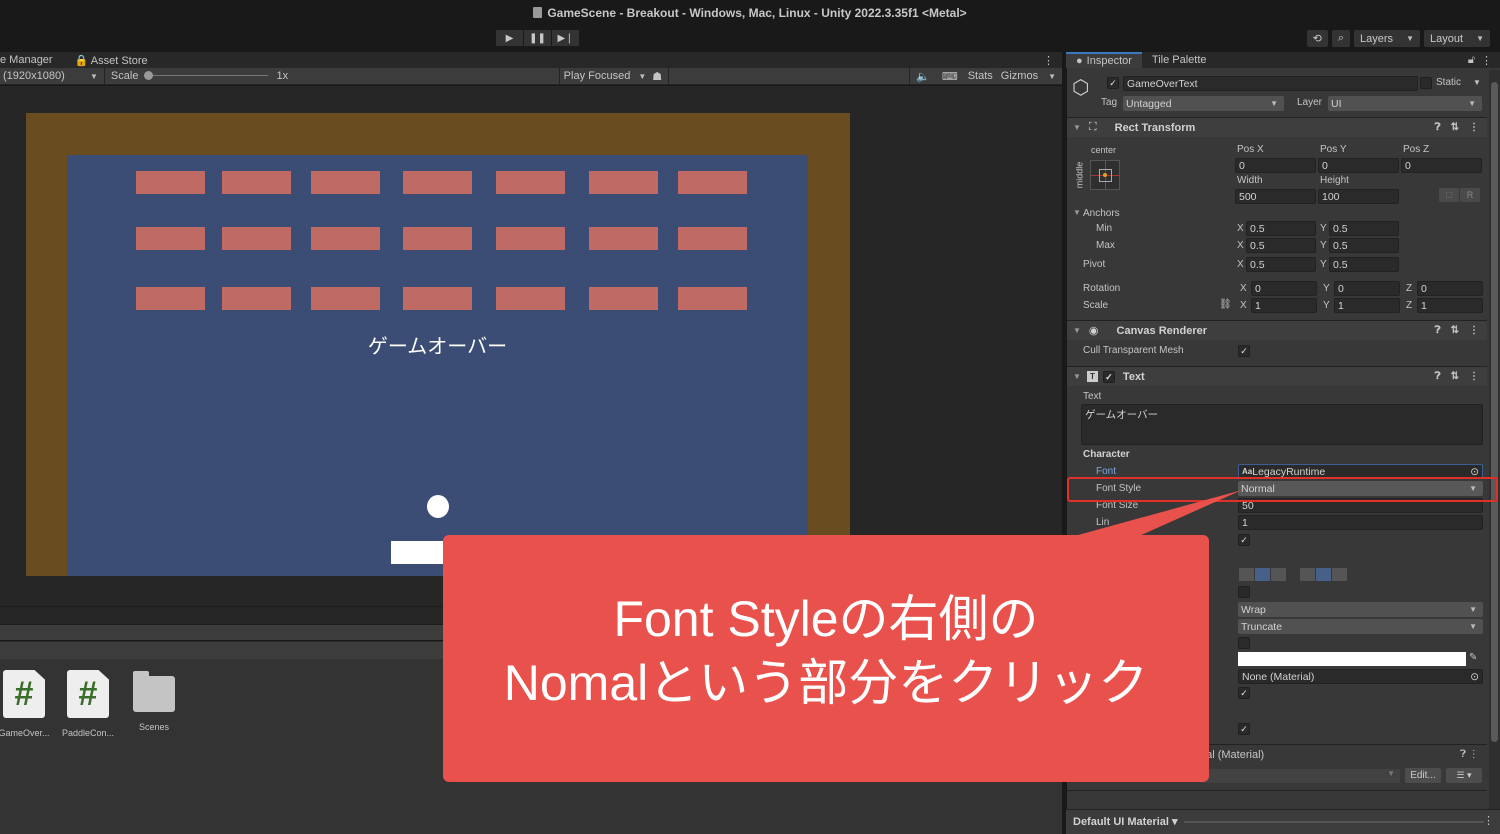 The height and width of the screenshot is (834, 1500). I want to click on layers-dropdown: Layers ▼, so click(1387, 38).